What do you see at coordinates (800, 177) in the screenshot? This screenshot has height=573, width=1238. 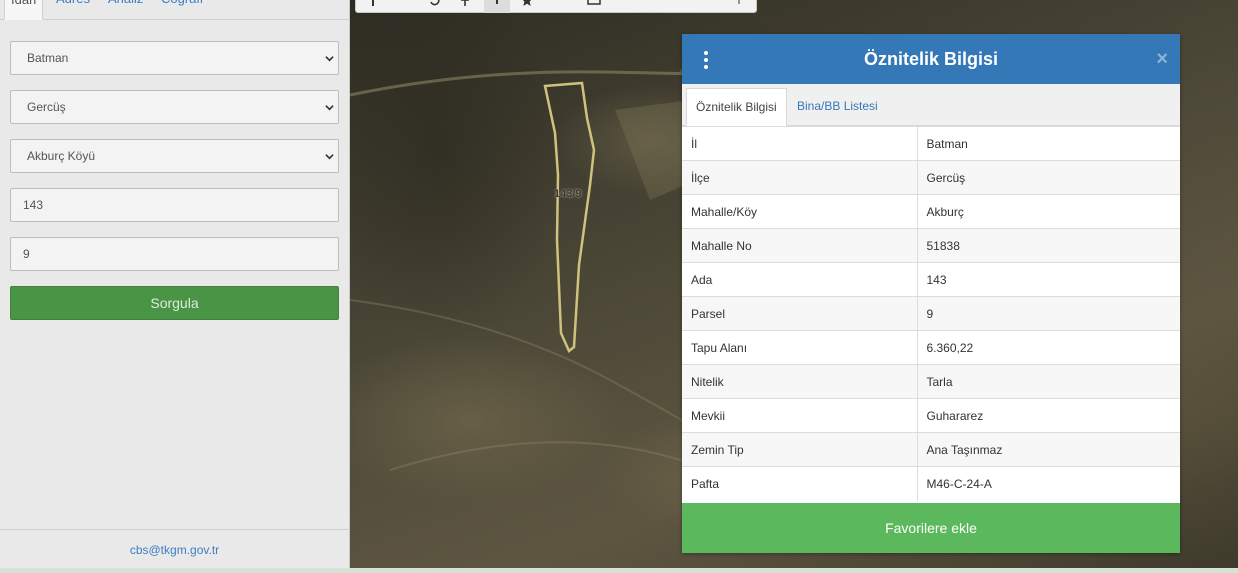 I see `attr-key: İlçe` at bounding box center [800, 177].